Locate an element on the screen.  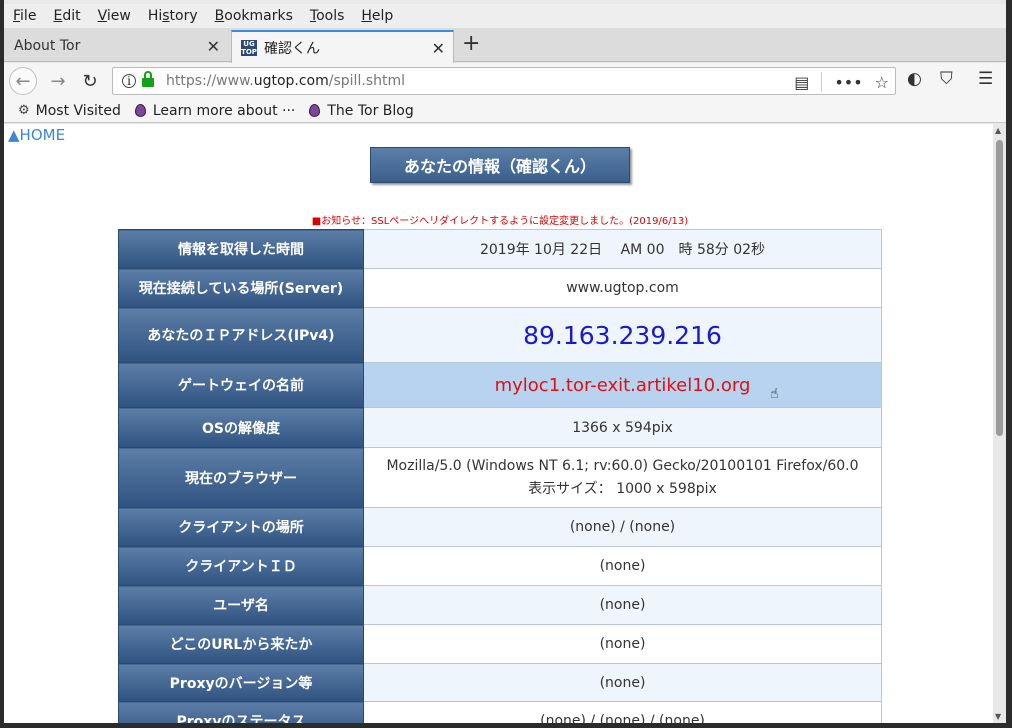
row-value: (none) / (none) is located at coordinates (622, 527).